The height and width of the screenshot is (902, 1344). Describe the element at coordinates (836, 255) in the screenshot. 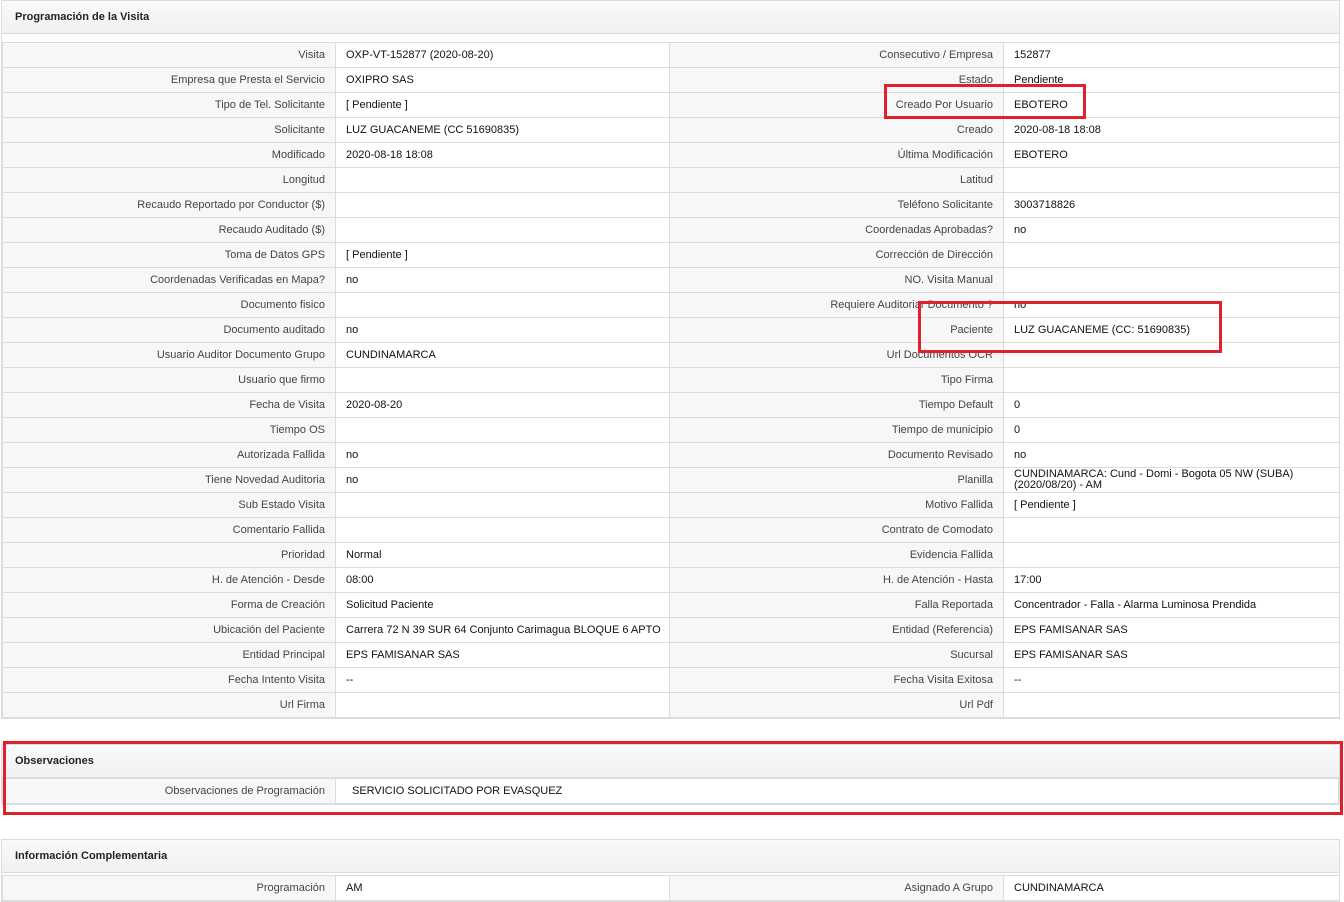

I see `field-label: Corrección de Dirección` at that location.